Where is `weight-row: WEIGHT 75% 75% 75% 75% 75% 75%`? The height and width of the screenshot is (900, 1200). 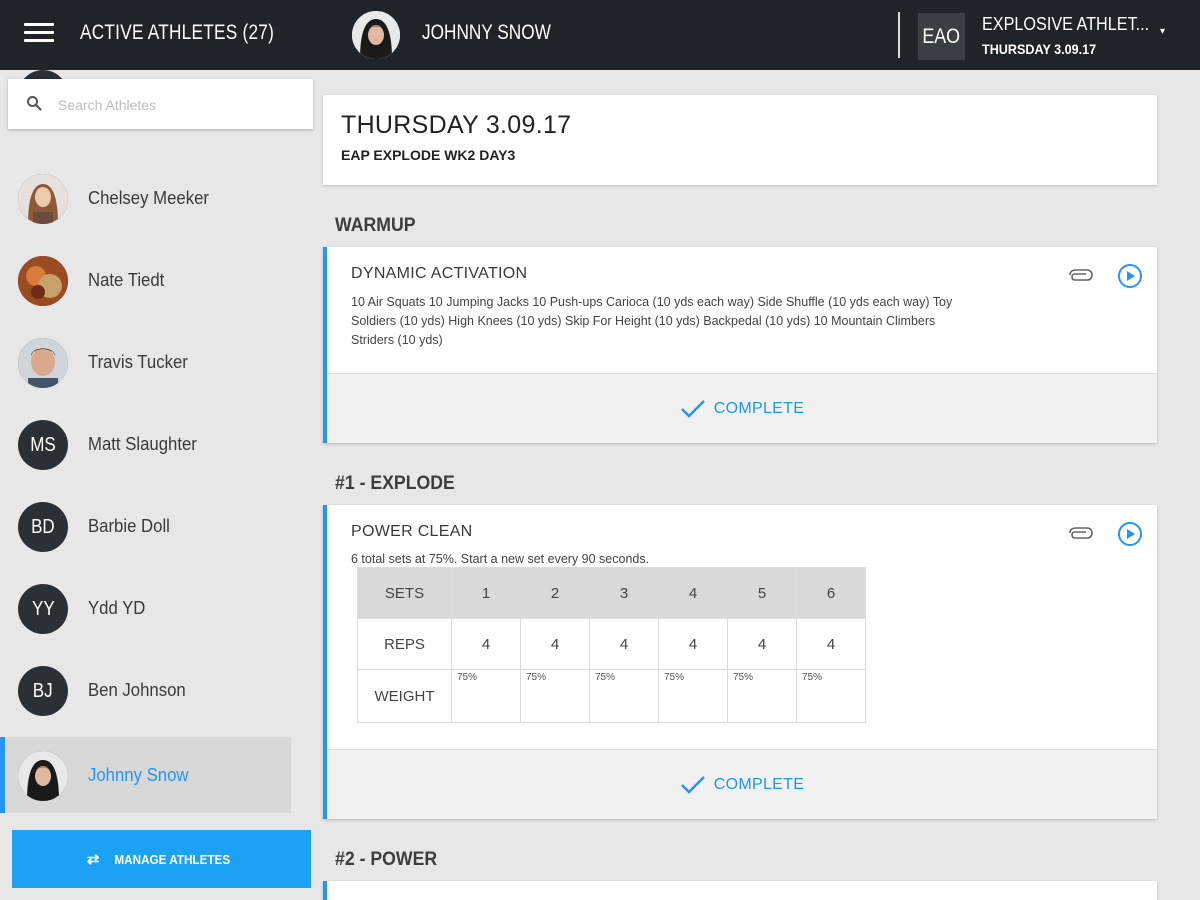
weight-row: WEIGHT 75% 75% 75% 75% 75% 75% is located at coordinates (611, 696).